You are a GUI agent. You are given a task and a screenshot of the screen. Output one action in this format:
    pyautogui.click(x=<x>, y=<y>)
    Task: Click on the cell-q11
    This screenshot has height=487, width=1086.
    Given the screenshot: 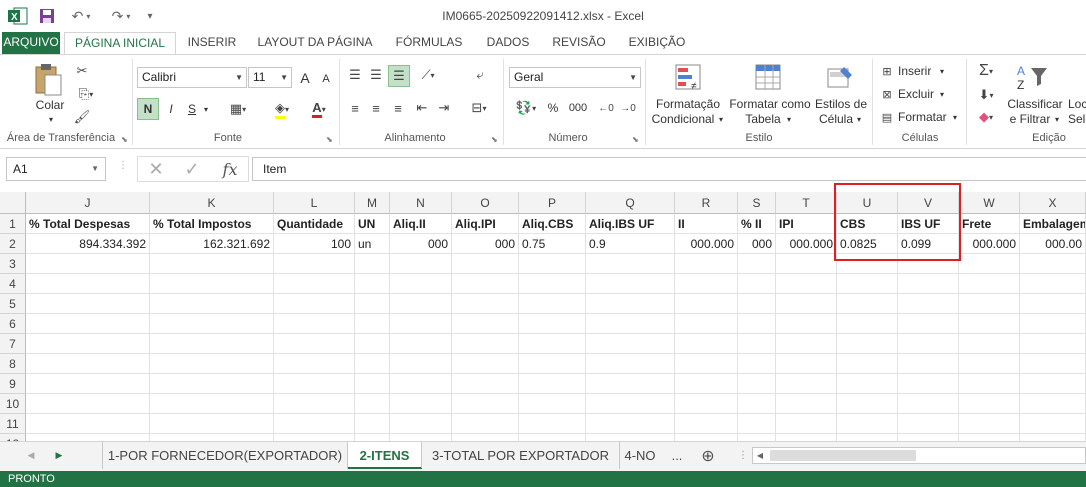 What is the action you would take?
    pyautogui.click(x=630, y=424)
    